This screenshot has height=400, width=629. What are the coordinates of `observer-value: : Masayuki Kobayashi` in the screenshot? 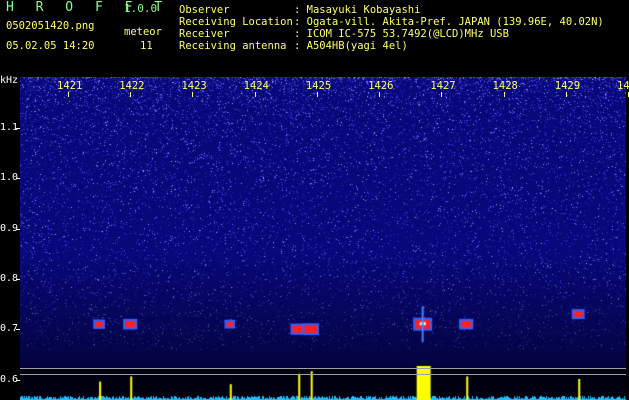 It's located at (357, 10).